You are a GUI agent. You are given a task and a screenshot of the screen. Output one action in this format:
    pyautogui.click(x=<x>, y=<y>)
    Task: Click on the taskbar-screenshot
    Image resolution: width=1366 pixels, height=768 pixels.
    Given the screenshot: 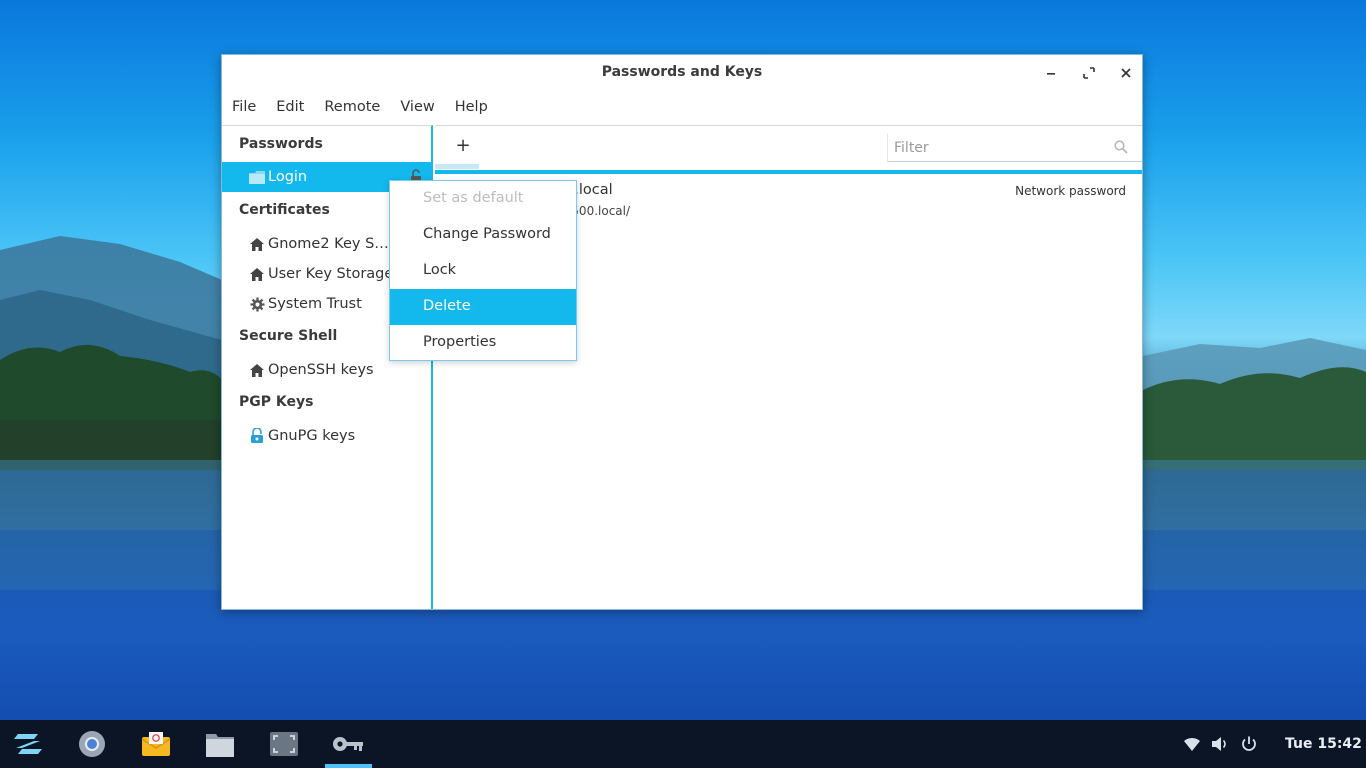 What is the action you would take?
    pyautogui.click(x=284, y=744)
    